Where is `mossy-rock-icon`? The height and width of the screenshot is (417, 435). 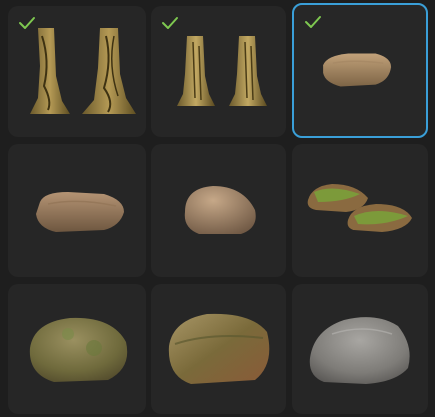
mossy-rock-icon is located at coordinates (359, 208).